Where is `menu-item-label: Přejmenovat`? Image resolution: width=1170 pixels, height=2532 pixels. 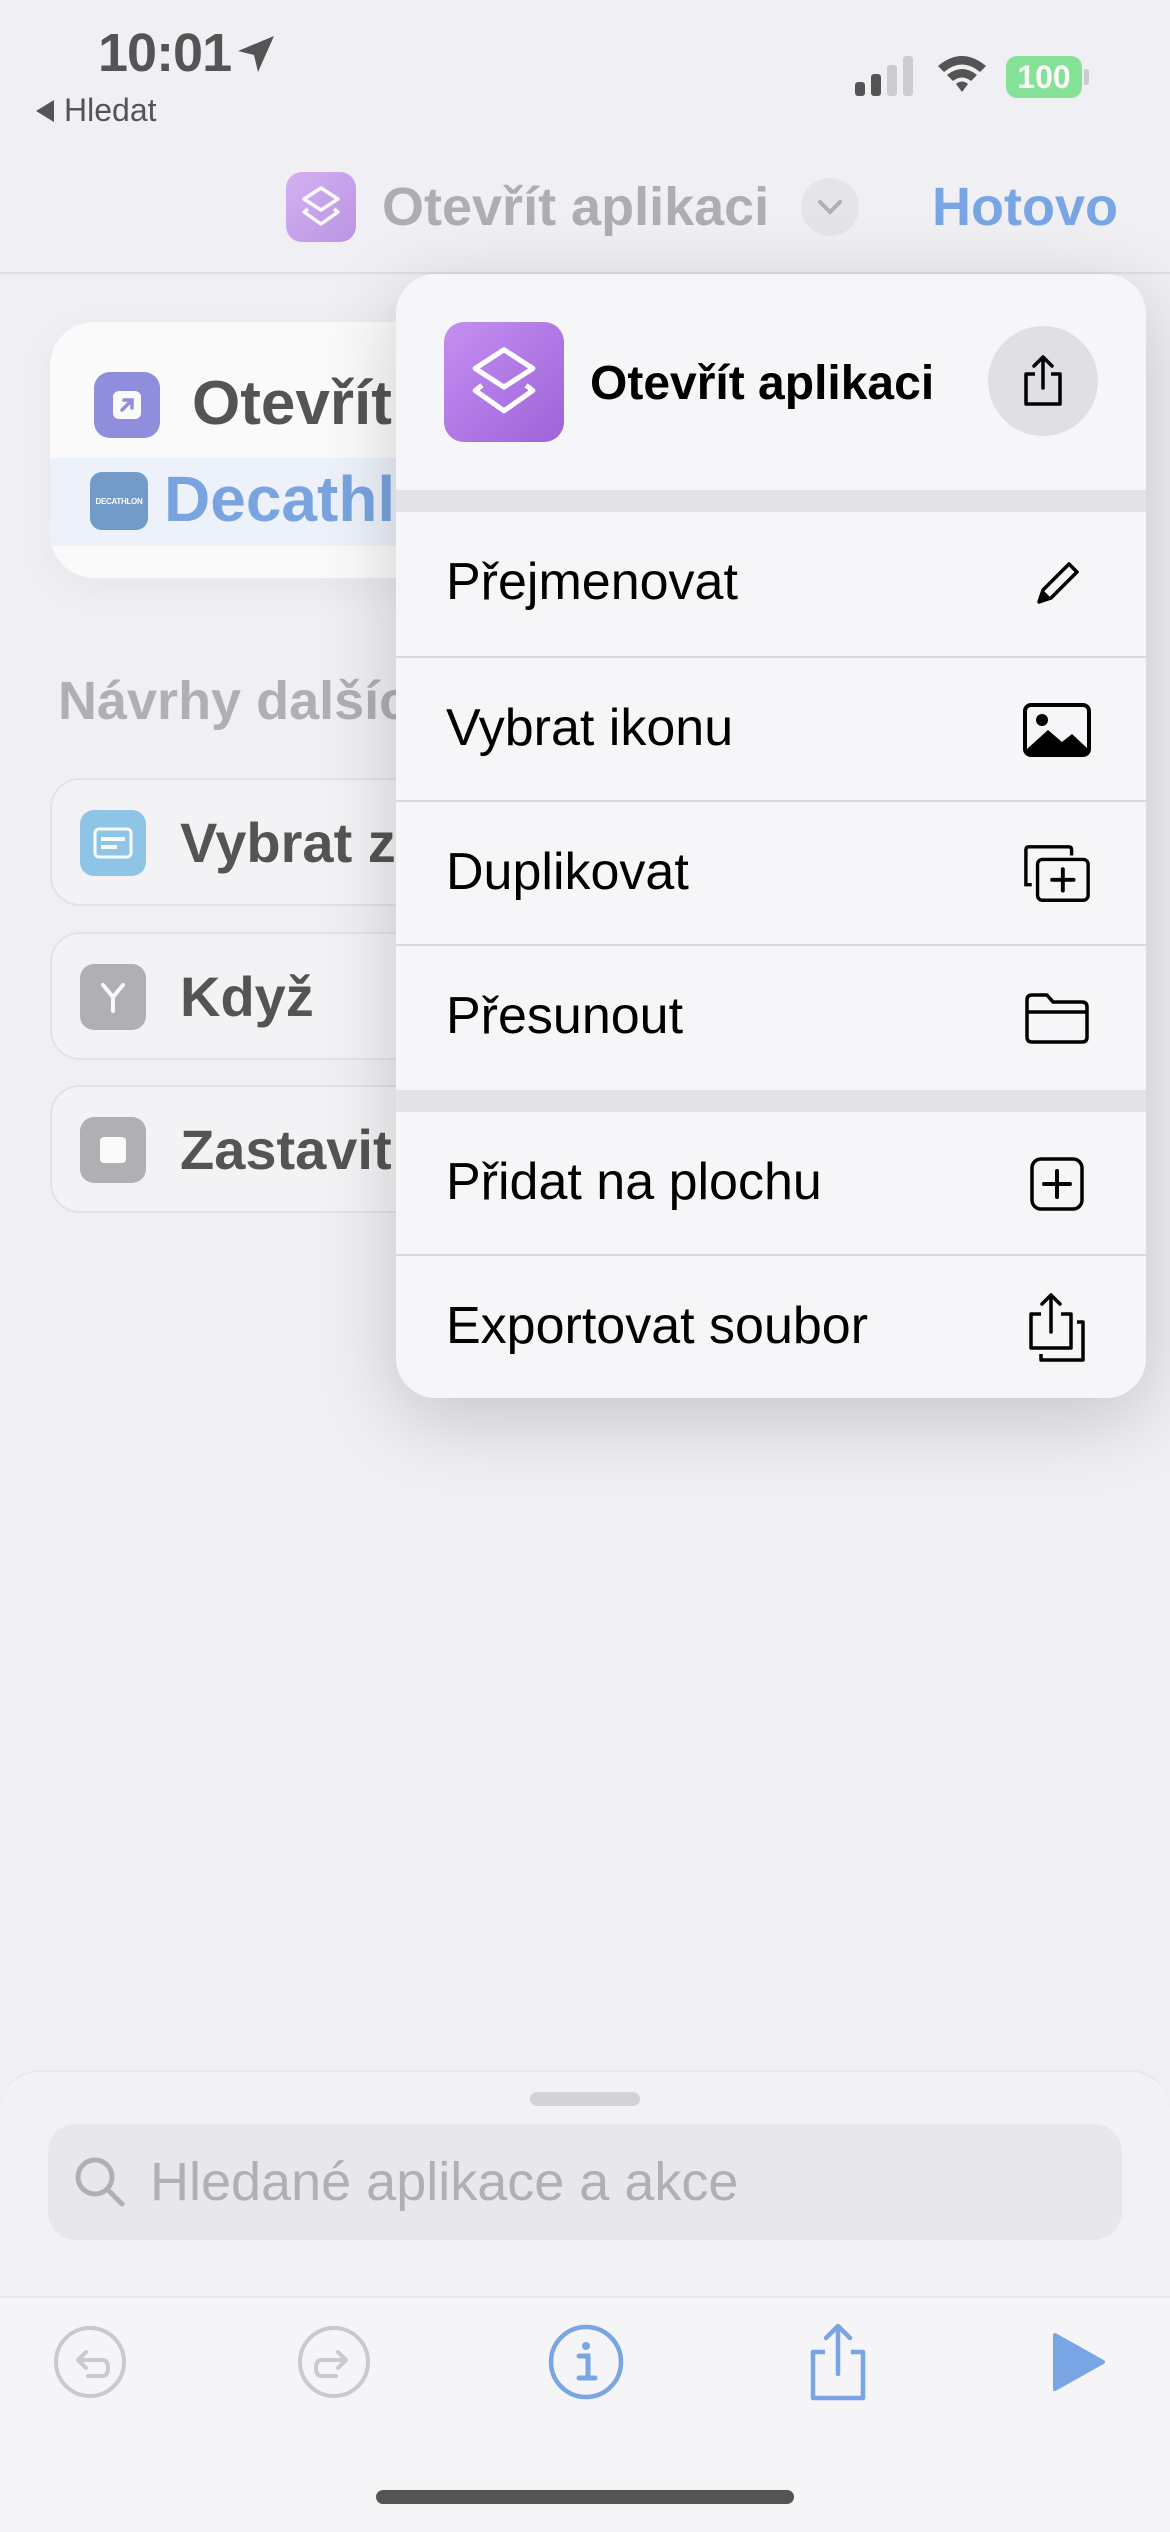
menu-item-label: Přejmenovat is located at coordinates (592, 582).